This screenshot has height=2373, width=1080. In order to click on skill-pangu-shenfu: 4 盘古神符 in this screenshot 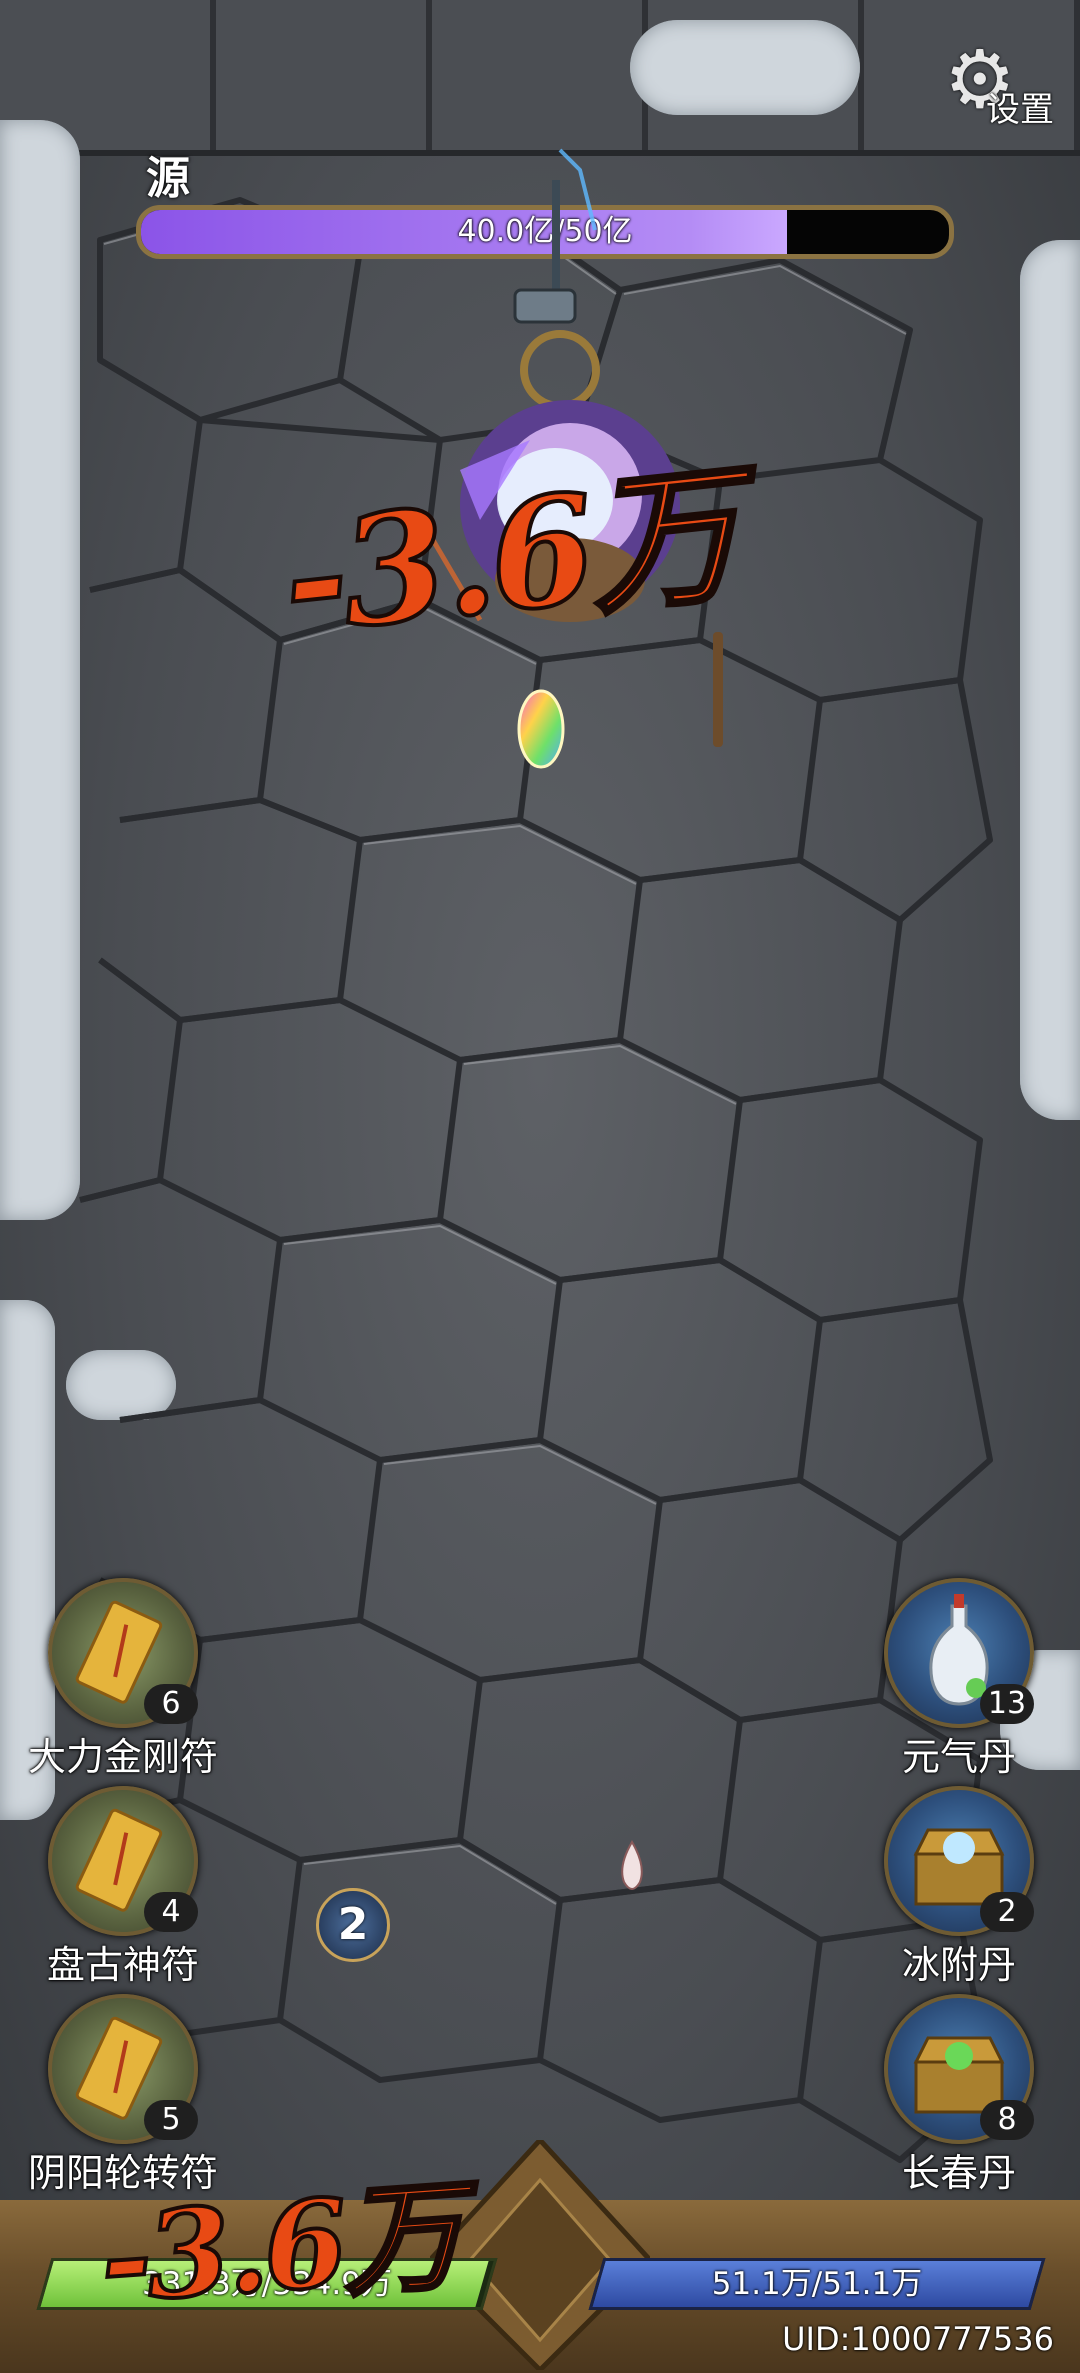, I will do `click(123, 1886)`.